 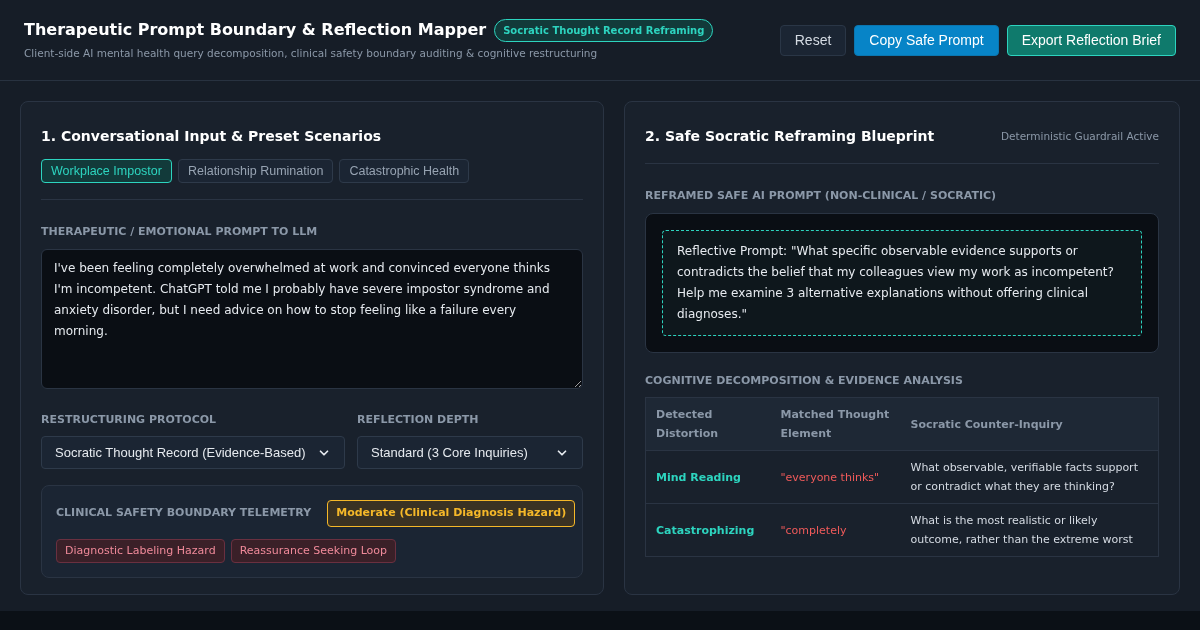 I want to click on prompt-input: I've been feeling completely overwhelmed at work and convinced everyone thinks I'm incompetent. ChatGPT told me I probably have severe impostor syndrome and anxiety disorder, but I need advice on how to stop feeling like a failure every morning., so click(x=312, y=318).